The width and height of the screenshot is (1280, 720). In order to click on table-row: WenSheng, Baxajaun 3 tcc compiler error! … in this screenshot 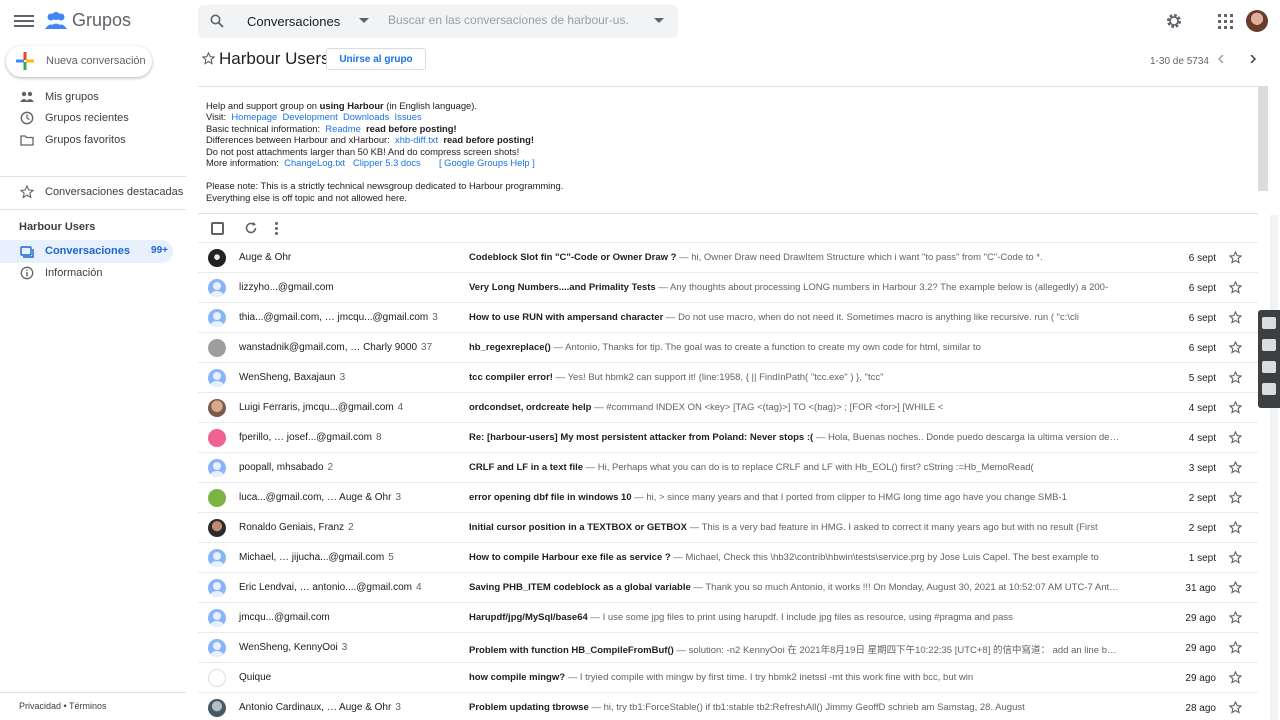, I will do `click(728, 377)`.